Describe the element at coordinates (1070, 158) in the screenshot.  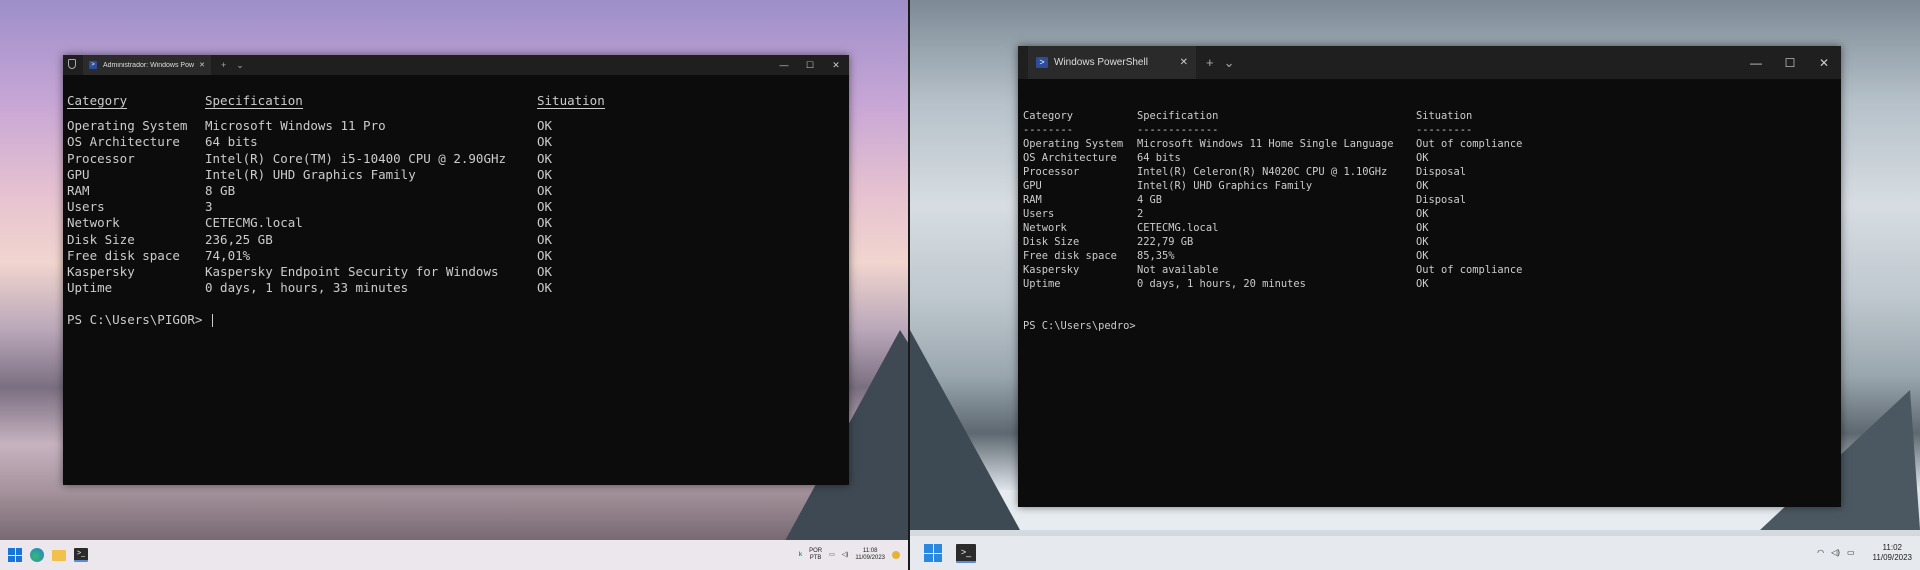
I see `cell-category: OS Architecture` at that location.